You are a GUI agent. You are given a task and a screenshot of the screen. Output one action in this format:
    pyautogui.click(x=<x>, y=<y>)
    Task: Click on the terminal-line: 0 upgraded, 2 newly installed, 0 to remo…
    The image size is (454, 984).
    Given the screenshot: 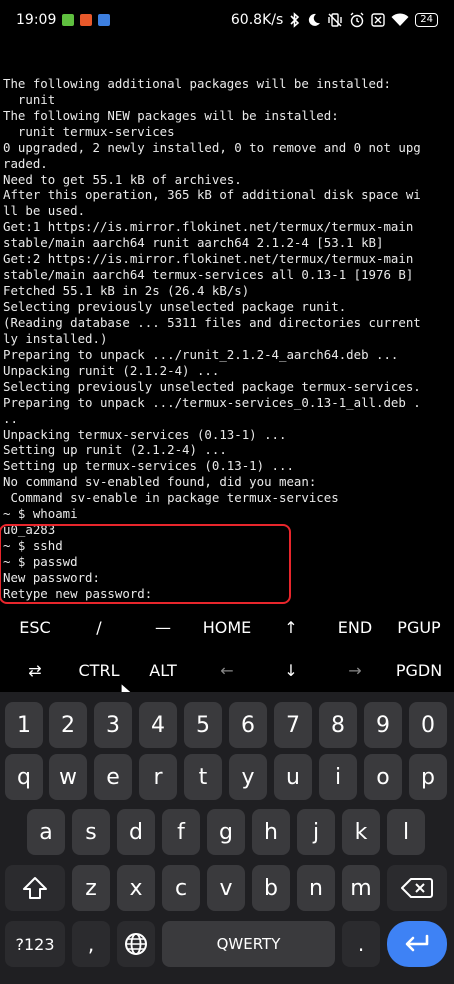 What is the action you would take?
    pyautogui.click(x=212, y=147)
    